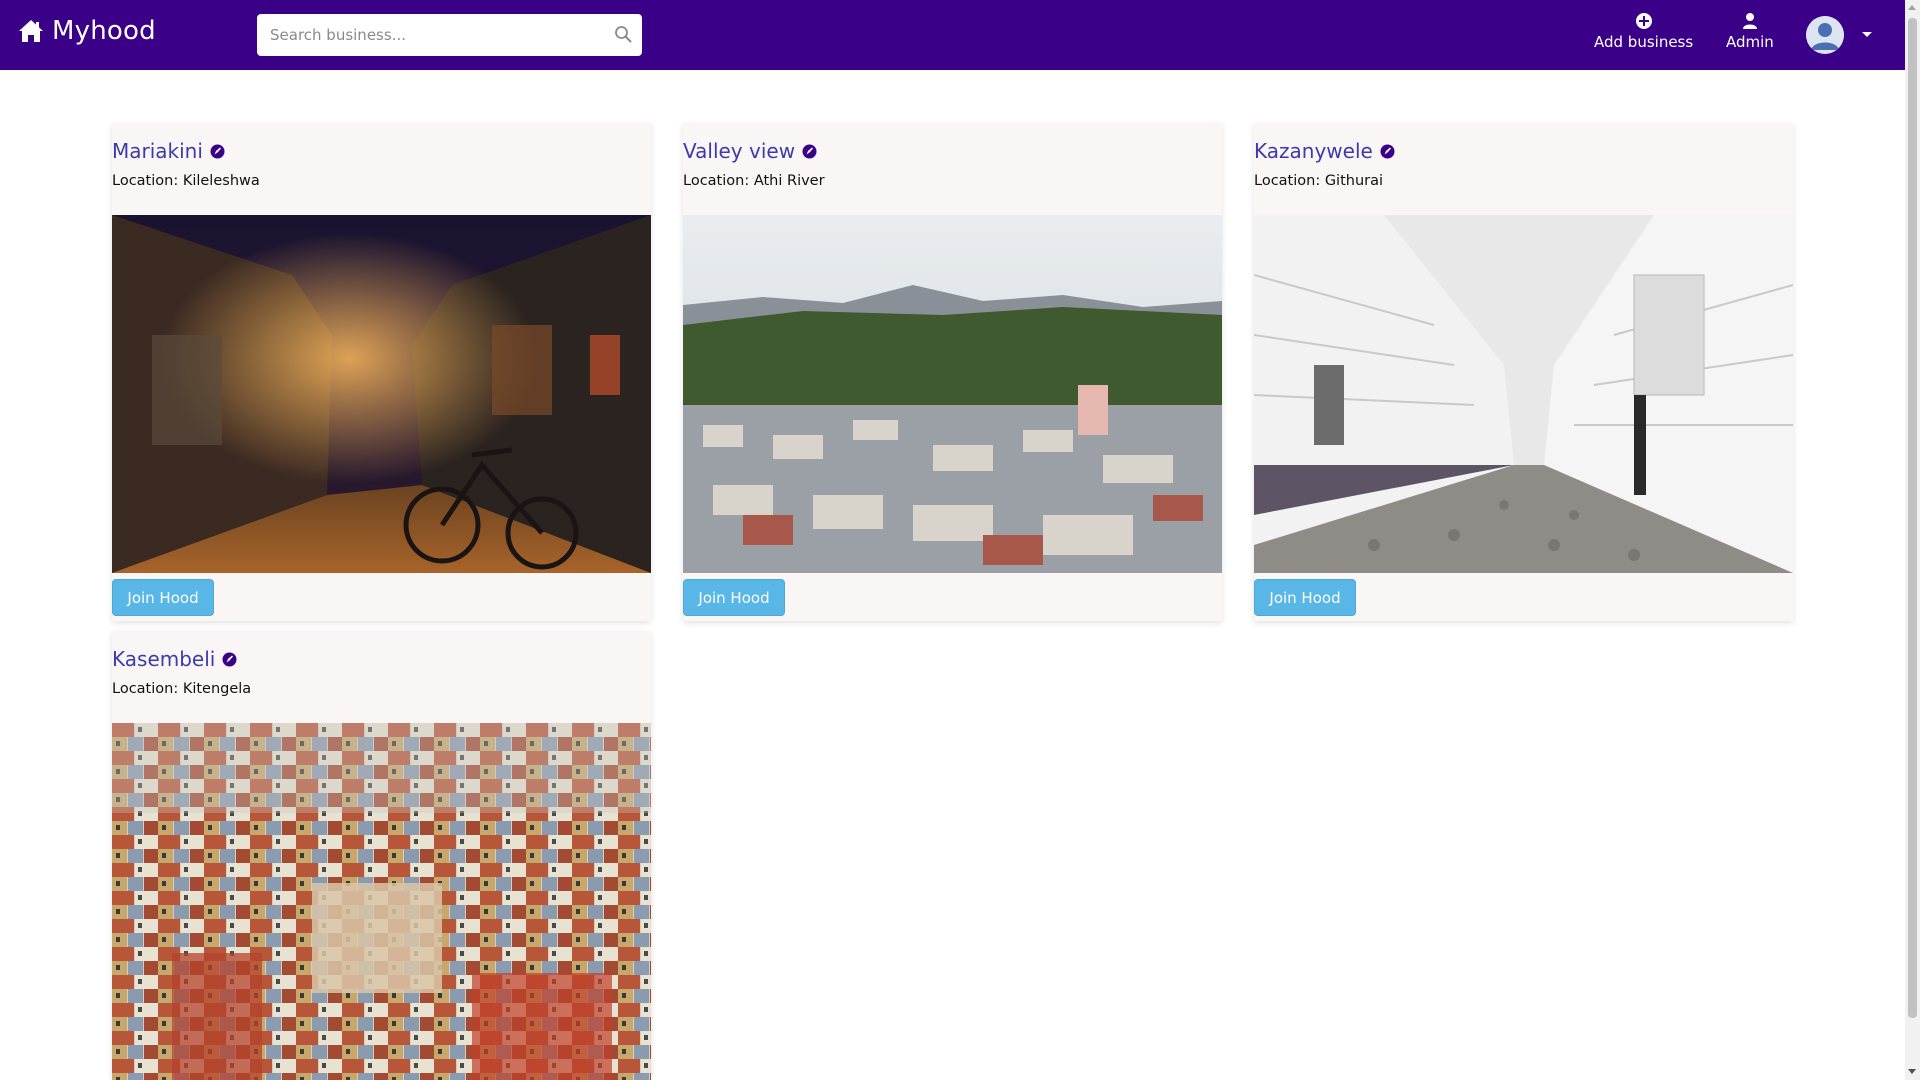  I want to click on hood-location: Location: Athi River, so click(754, 181).